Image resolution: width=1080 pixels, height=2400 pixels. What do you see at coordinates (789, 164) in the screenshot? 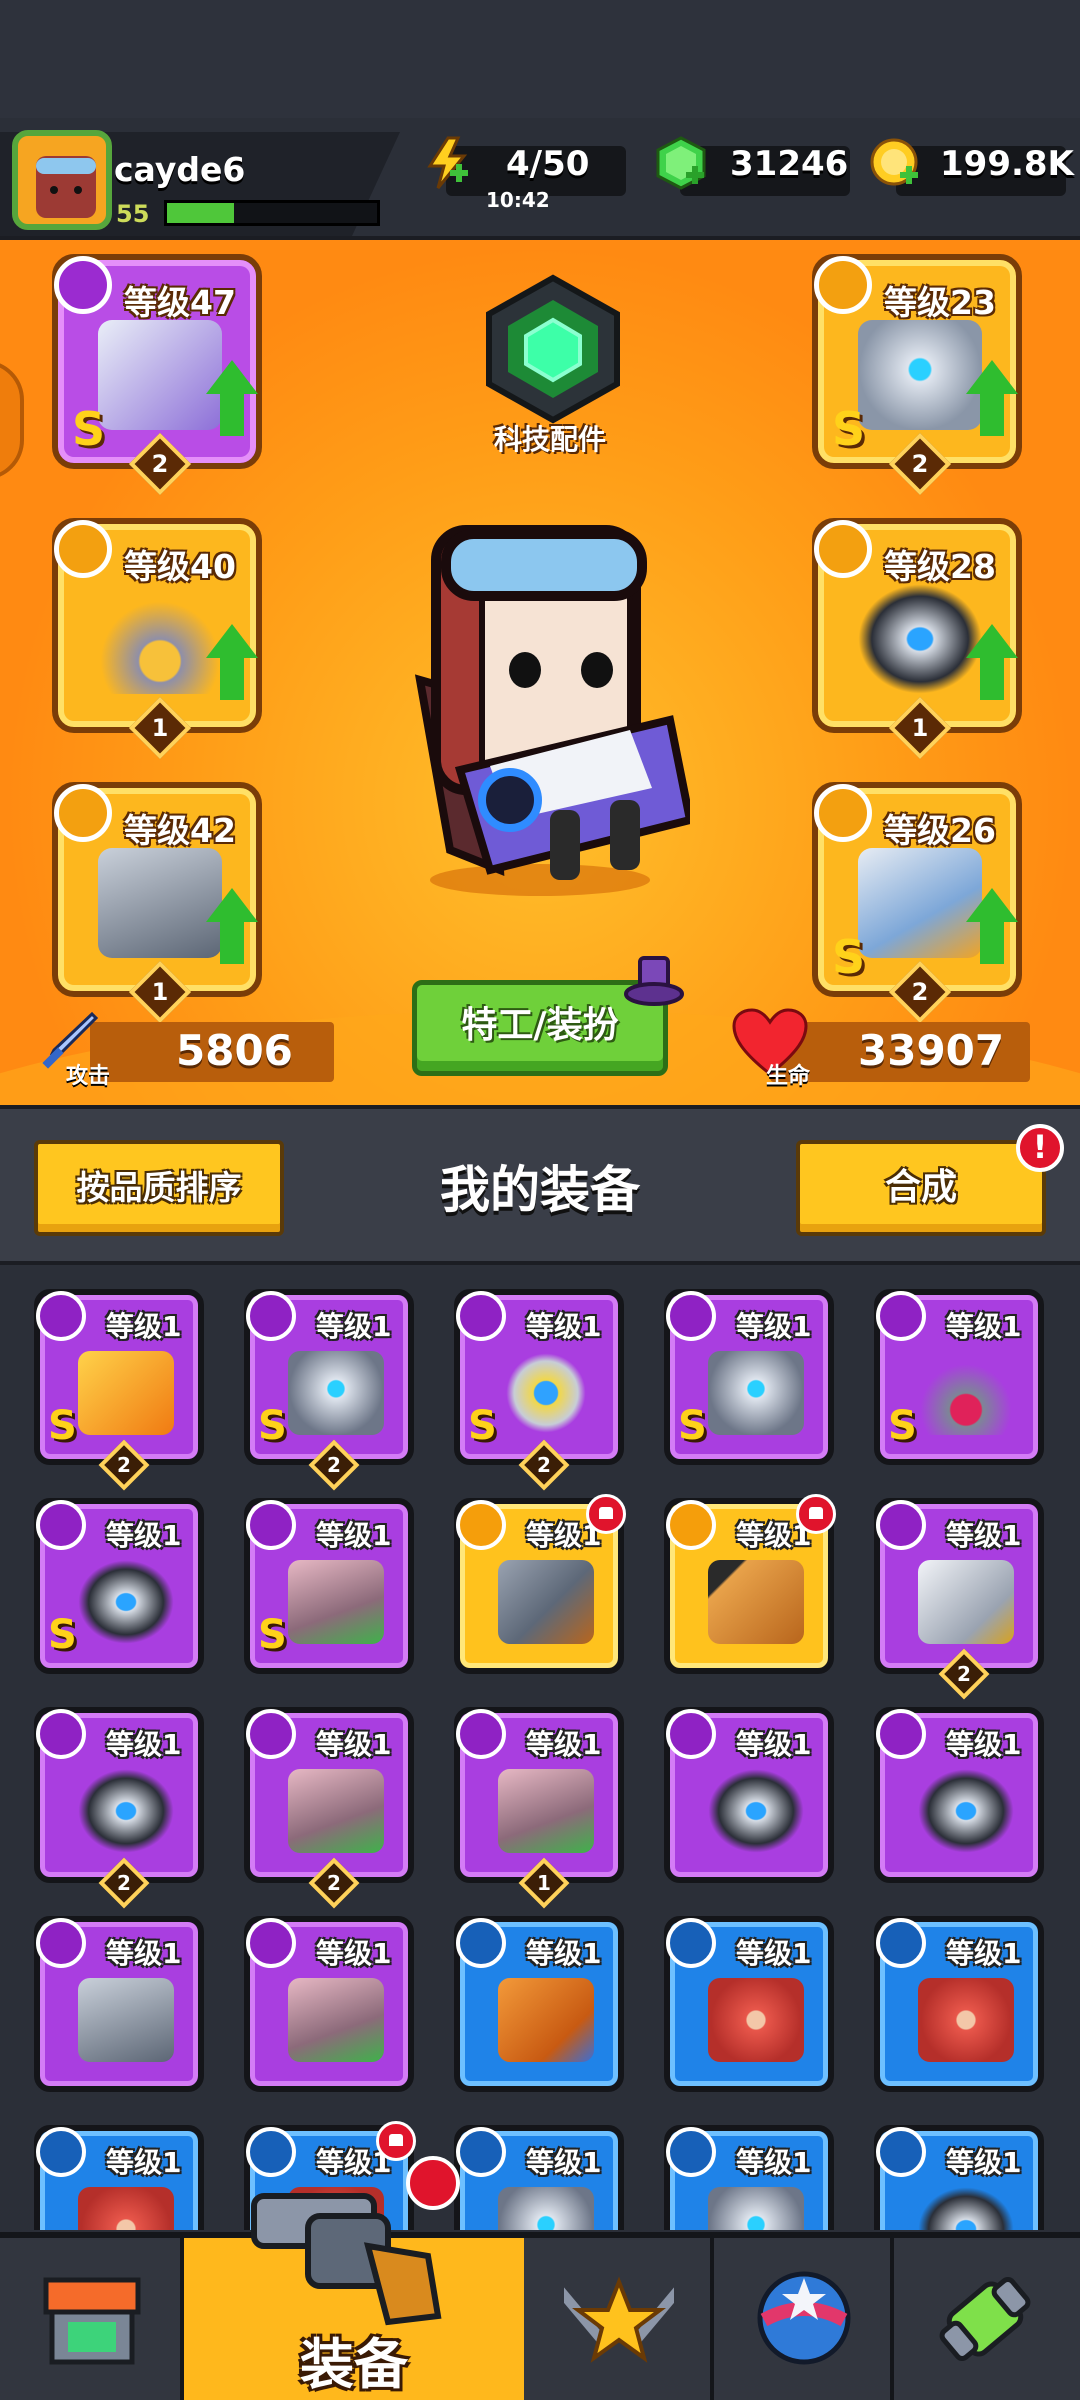
I see `gems-value: 31246` at bounding box center [789, 164].